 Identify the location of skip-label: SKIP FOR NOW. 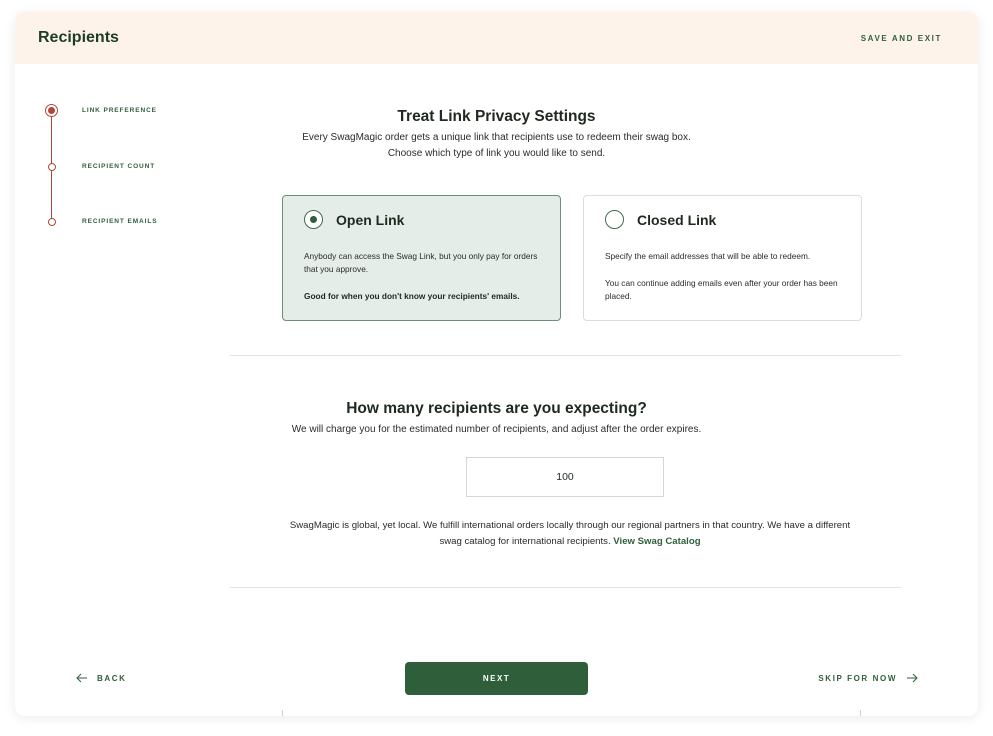
(857, 678).